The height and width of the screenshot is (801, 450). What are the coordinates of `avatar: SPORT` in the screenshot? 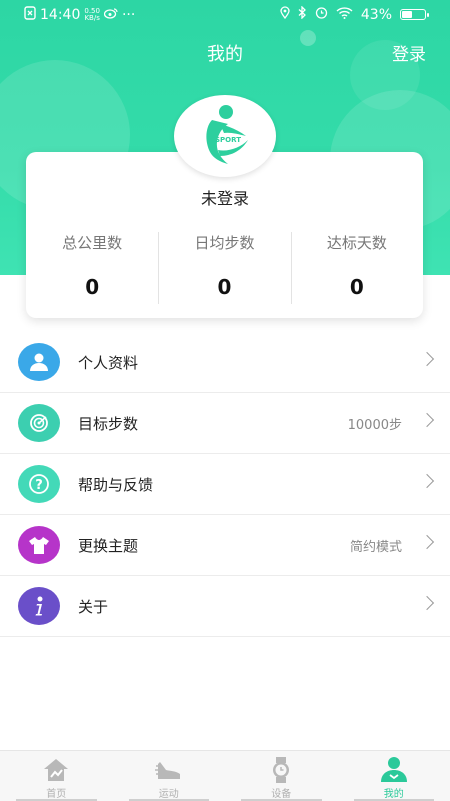 It's located at (225, 136).